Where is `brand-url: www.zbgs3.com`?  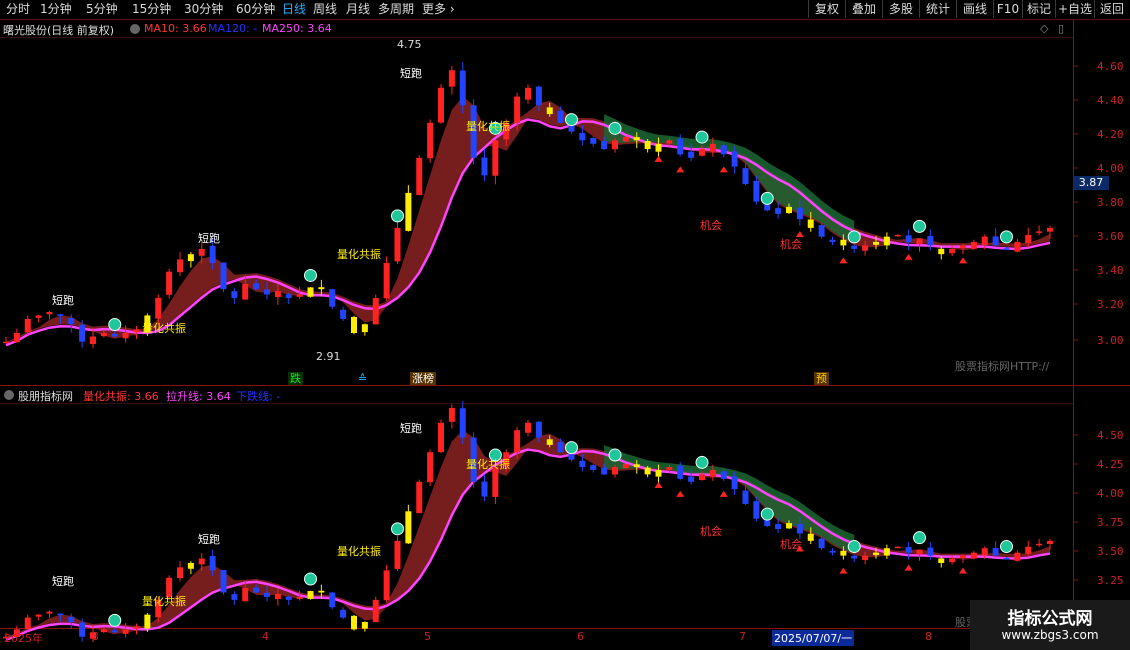
brand-url: www.zbgs3.com is located at coordinates (1050, 635).